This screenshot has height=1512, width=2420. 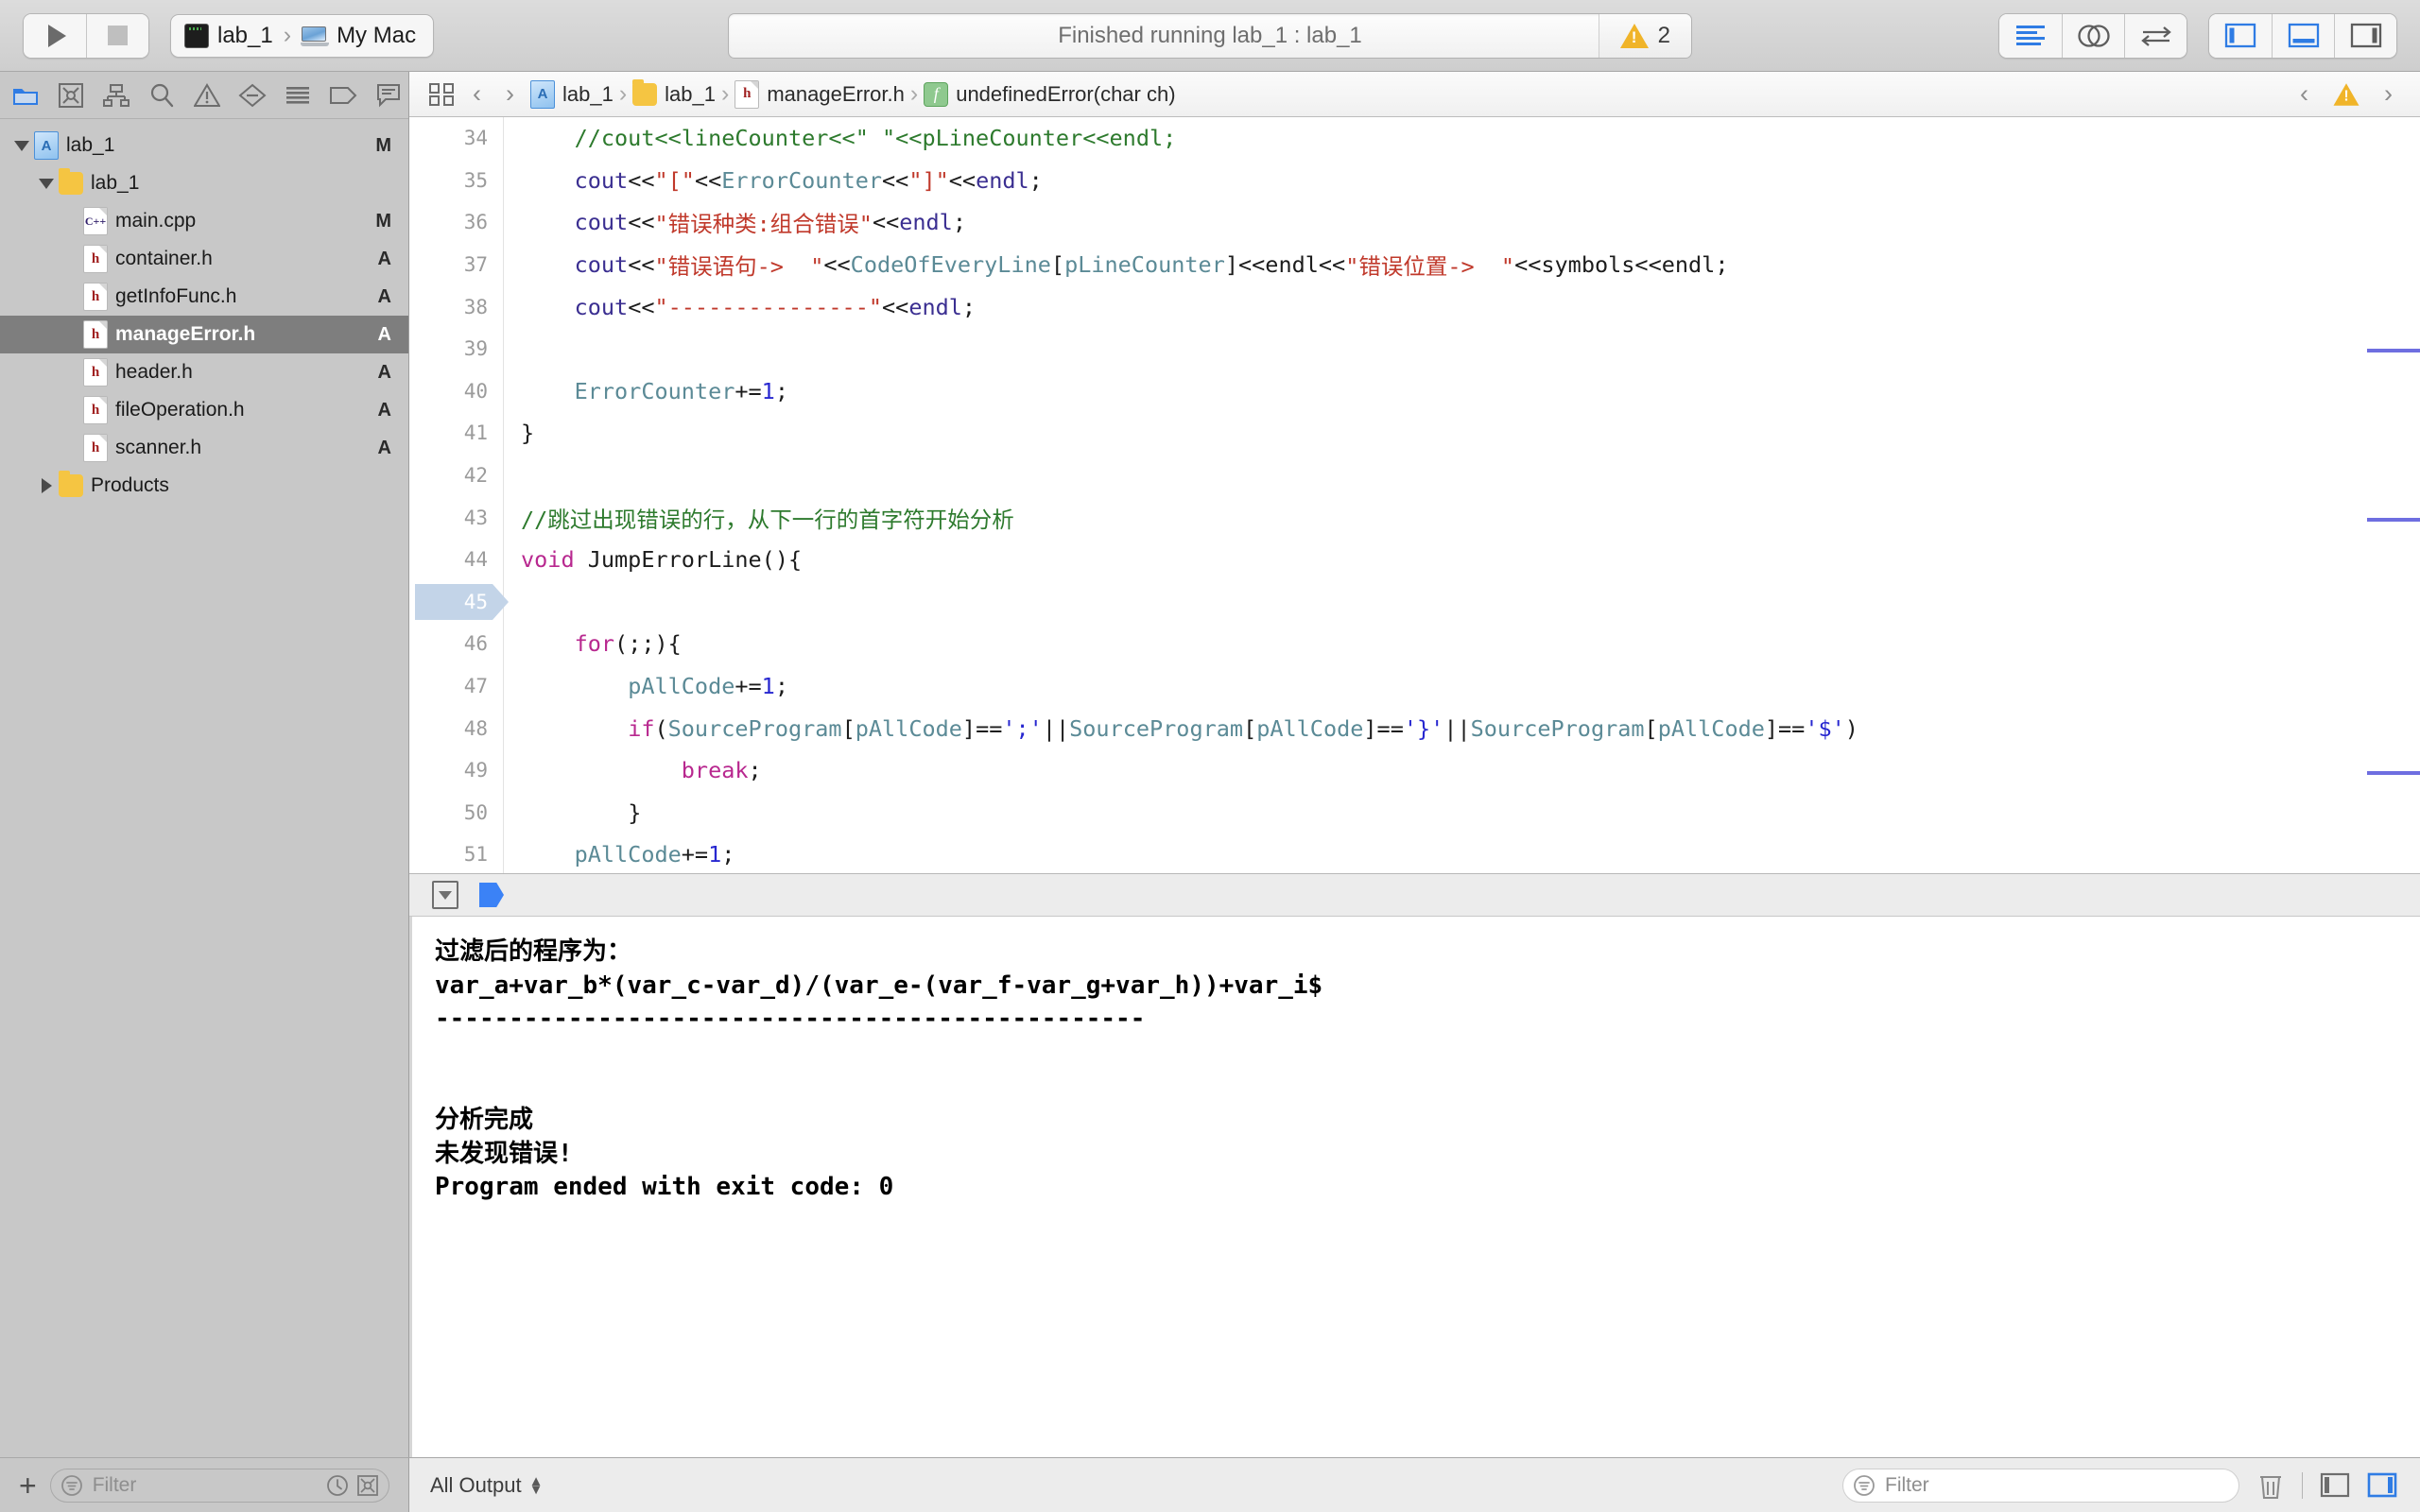 I want to click on warning-count: 2, so click(x=1663, y=35).